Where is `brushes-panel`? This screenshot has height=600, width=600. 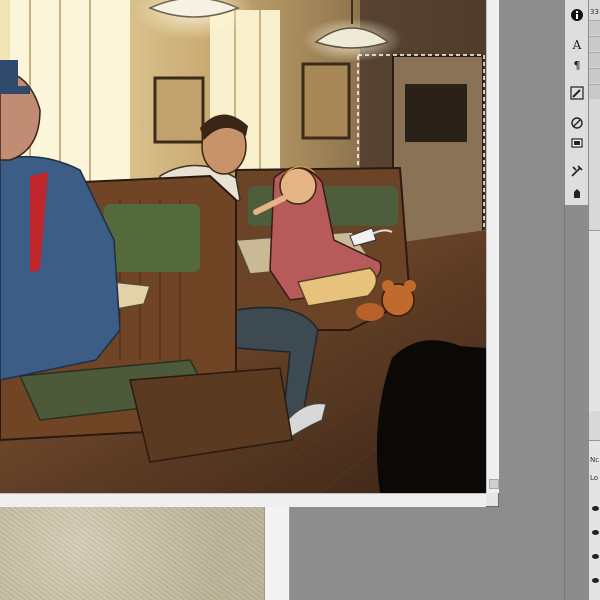 brushes-panel is located at coordinates (594, 320).